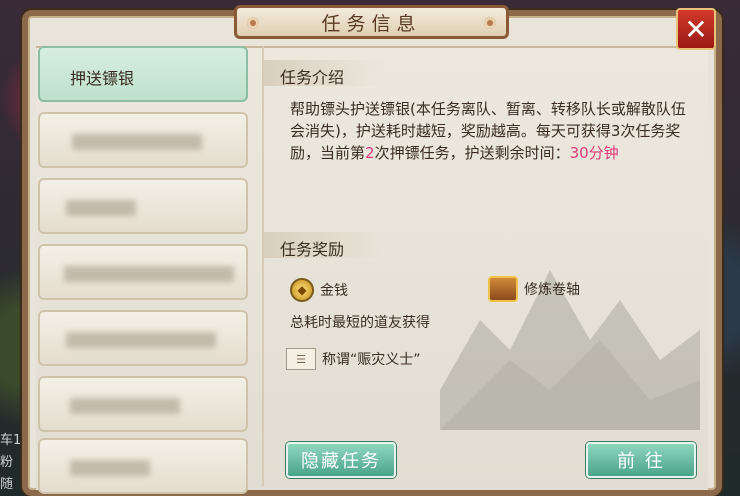  Describe the element at coordinates (319, 290) in the screenshot. I see `reward-gold: ◆ 金钱` at that location.